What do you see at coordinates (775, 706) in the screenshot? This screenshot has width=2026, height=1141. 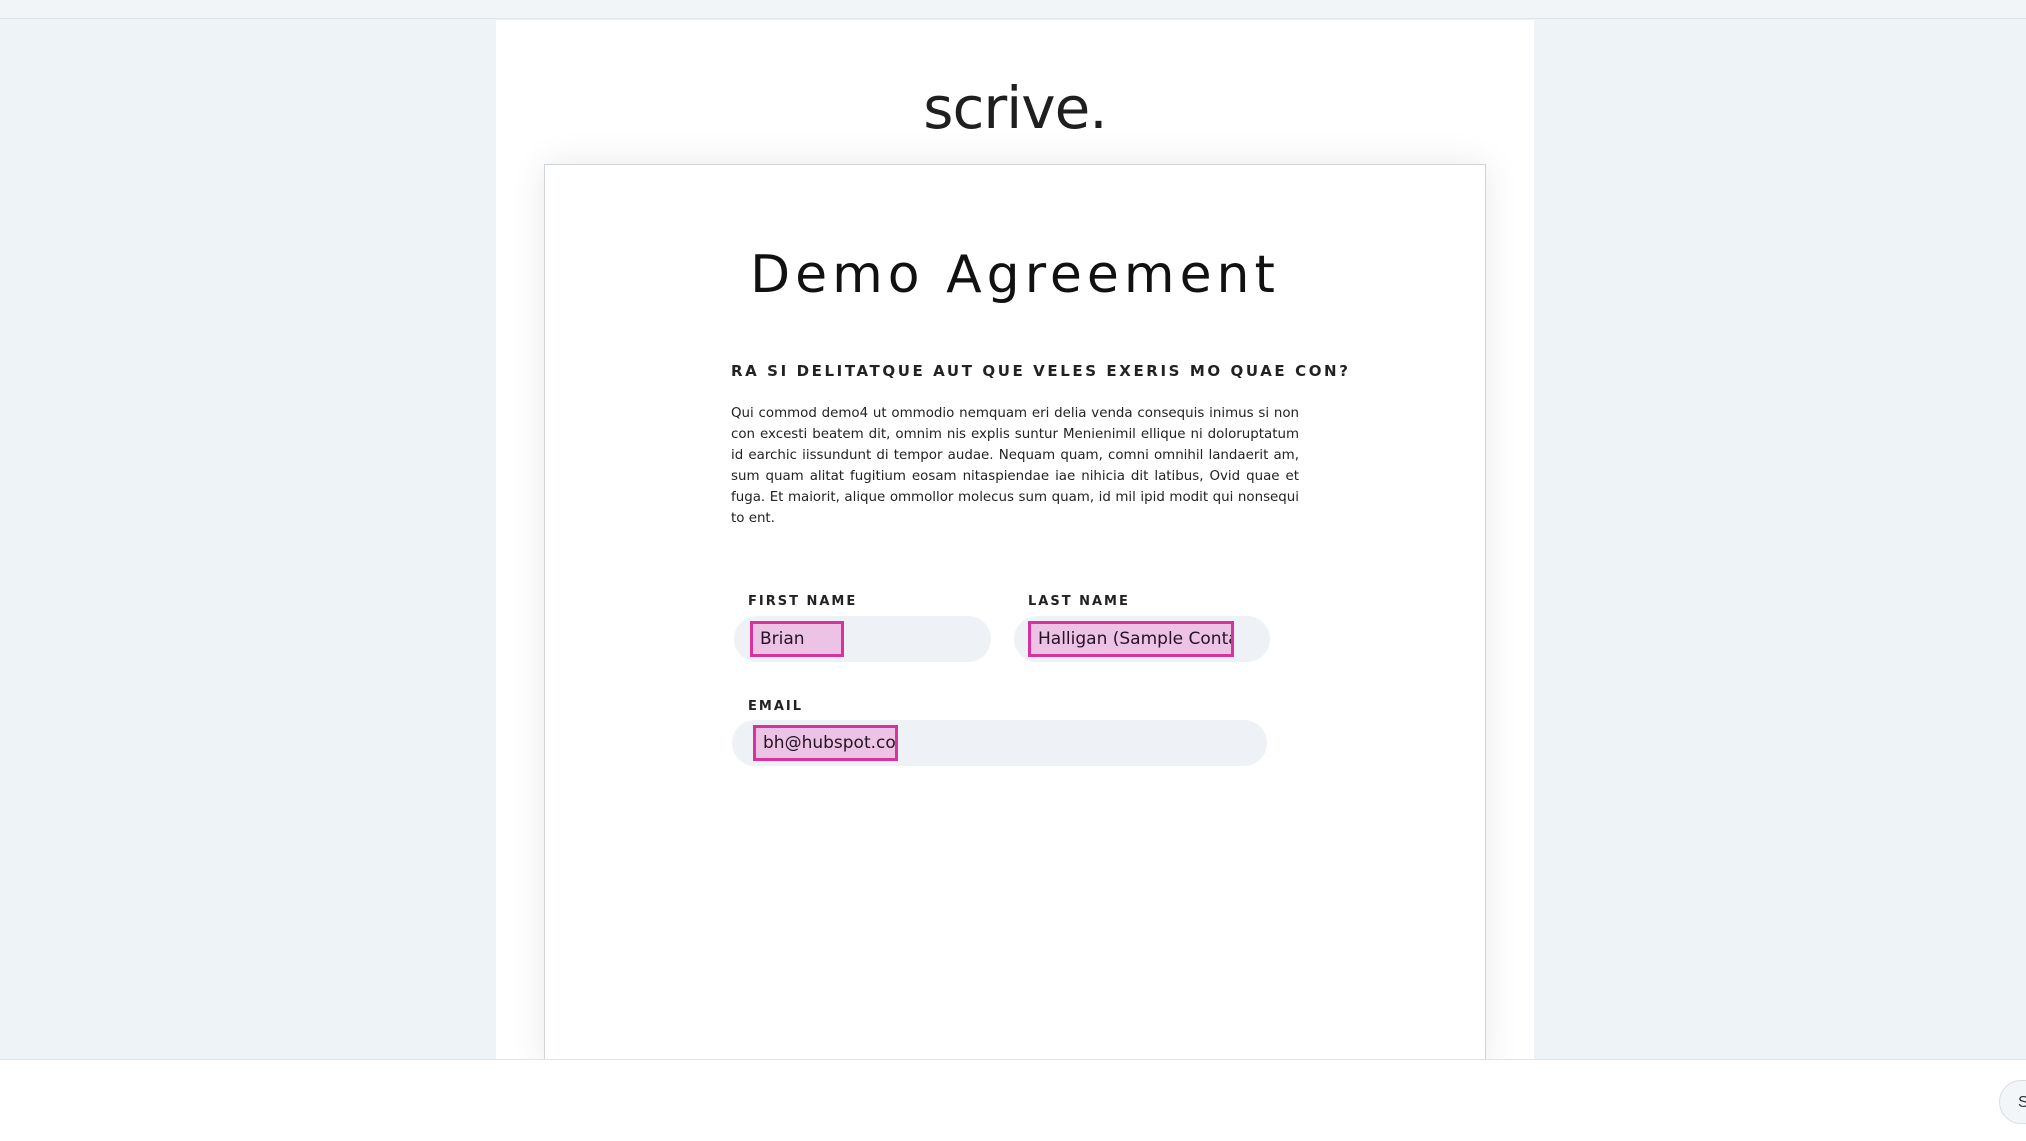 I see `email-label: EMAIL` at bounding box center [775, 706].